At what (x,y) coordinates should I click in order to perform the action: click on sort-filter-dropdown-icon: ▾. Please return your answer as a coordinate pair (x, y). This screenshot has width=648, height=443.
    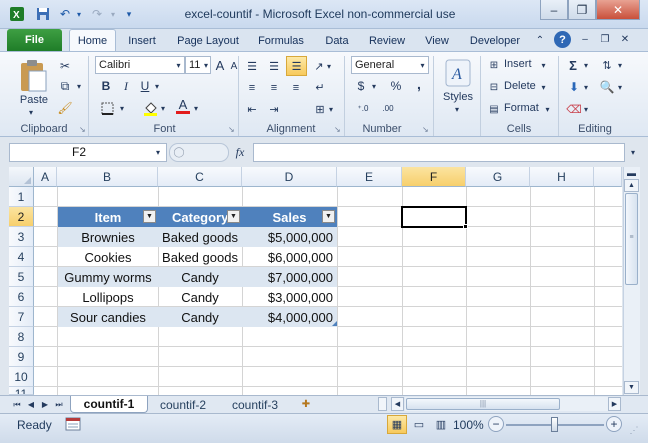
    Looking at the image, I should click on (620, 65).